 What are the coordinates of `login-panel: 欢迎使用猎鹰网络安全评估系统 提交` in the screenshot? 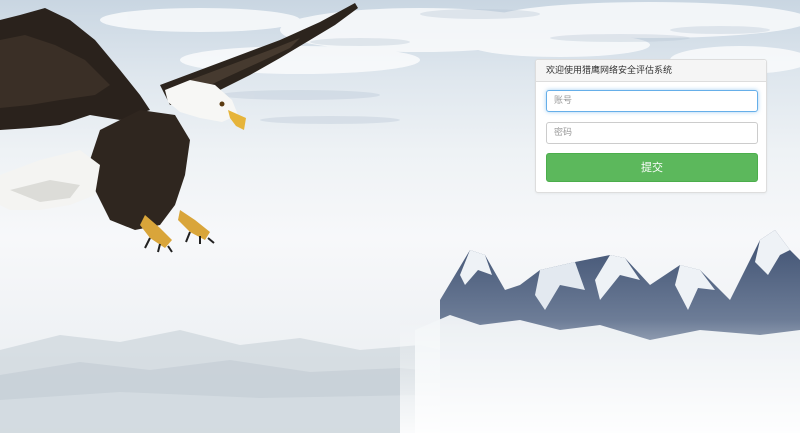 It's located at (651, 126).